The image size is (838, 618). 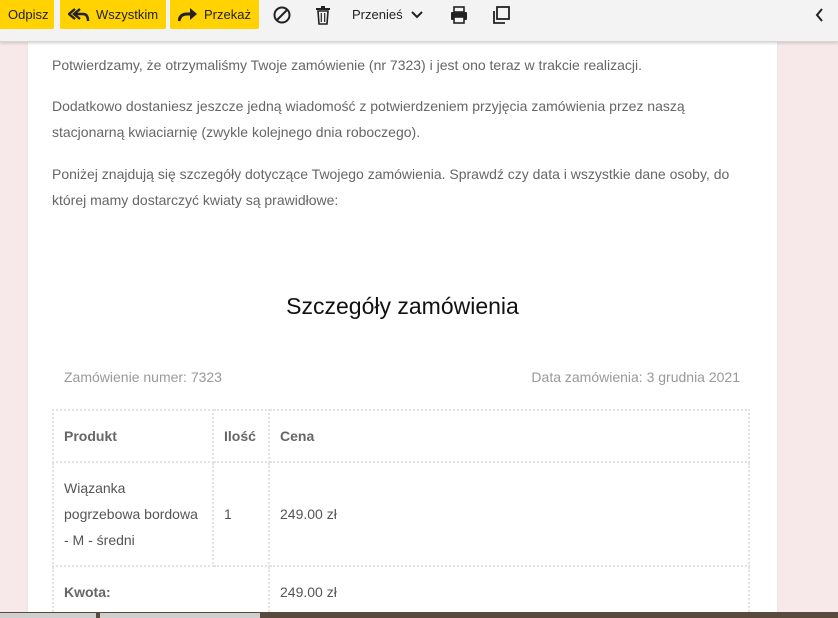 I want to click on trash-icon, so click(x=323, y=15).